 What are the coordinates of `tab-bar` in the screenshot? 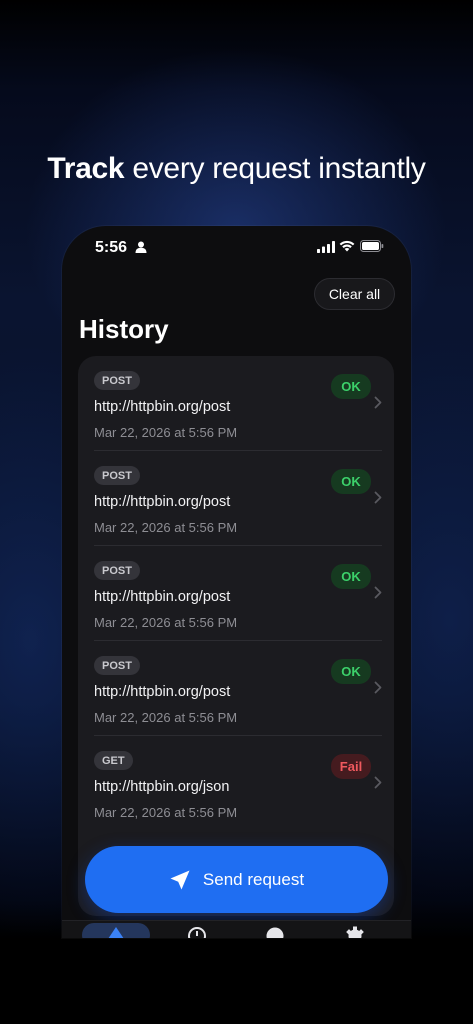 It's located at (236, 929).